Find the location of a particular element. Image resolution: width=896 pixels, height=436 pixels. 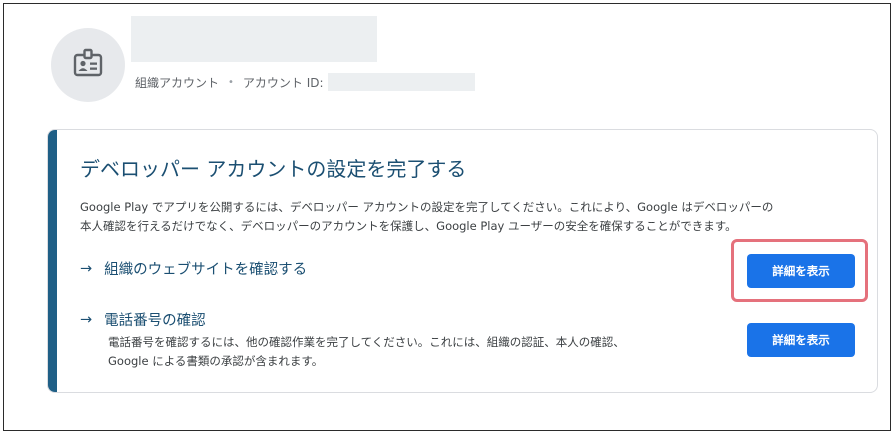

account-avatar is located at coordinates (88, 65).